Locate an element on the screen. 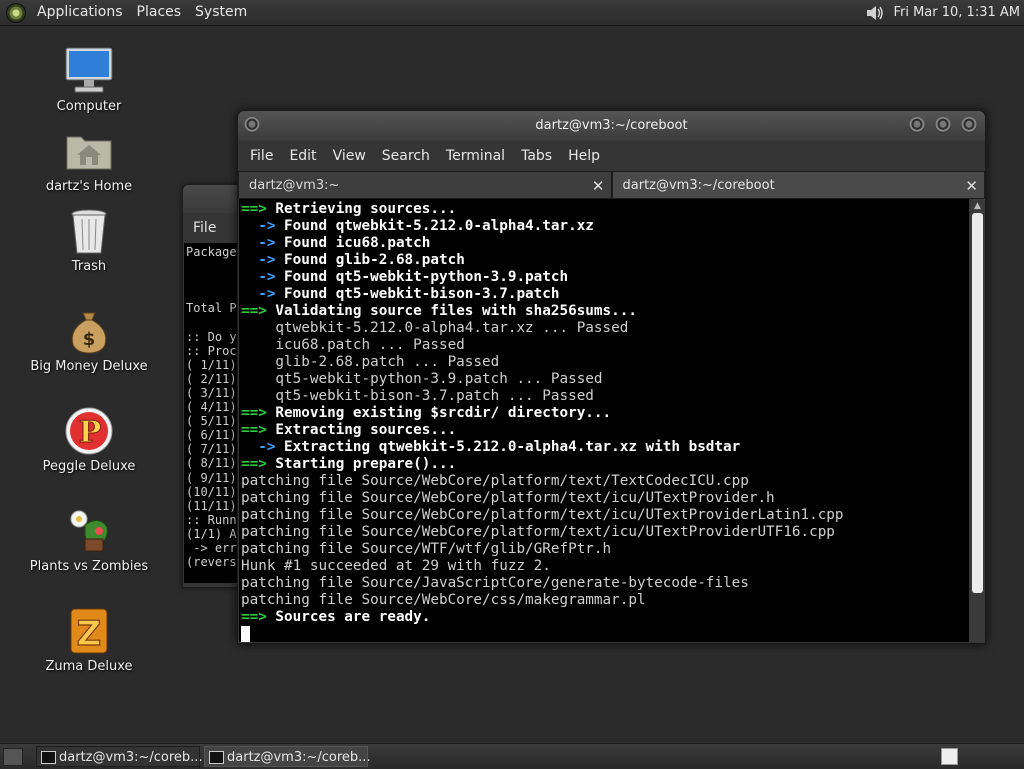 The image size is (1024, 769). tab-bar: dartz@vm3:~ ✕ dartz@vm3:~/coreboot ✕ is located at coordinates (611, 185).